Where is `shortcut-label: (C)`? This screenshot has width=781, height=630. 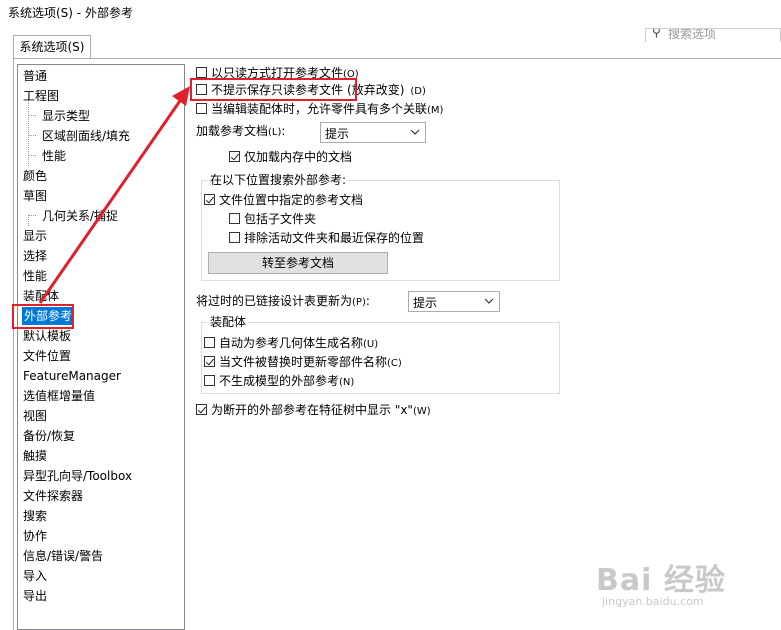 shortcut-label: (C) is located at coordinates (394, 363).